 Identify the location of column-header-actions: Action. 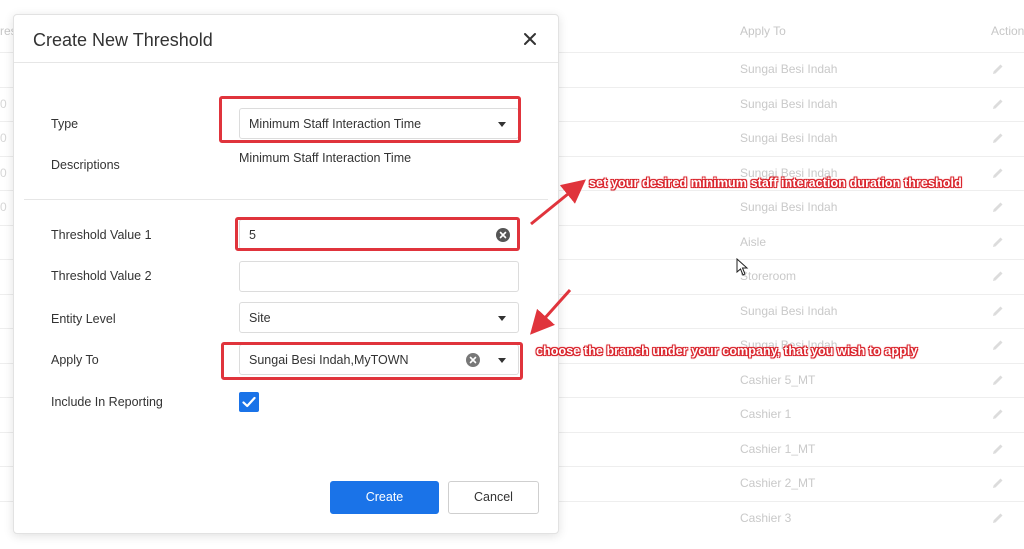
(1007, 31).